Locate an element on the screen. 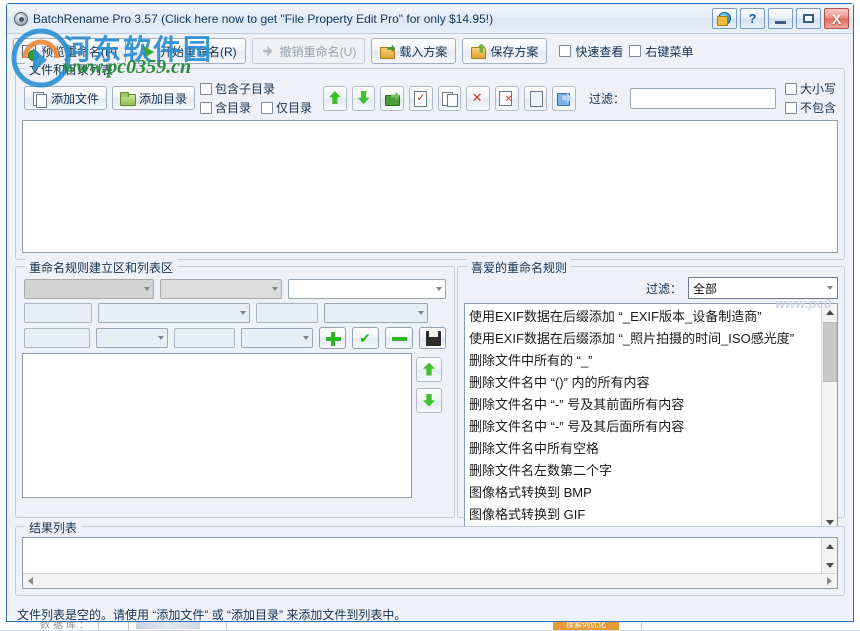 Image resolution: width=860 pixels, height=631 pixels. case-sensitive-checkbox: 大小写 is located at coordinates (810, 88).